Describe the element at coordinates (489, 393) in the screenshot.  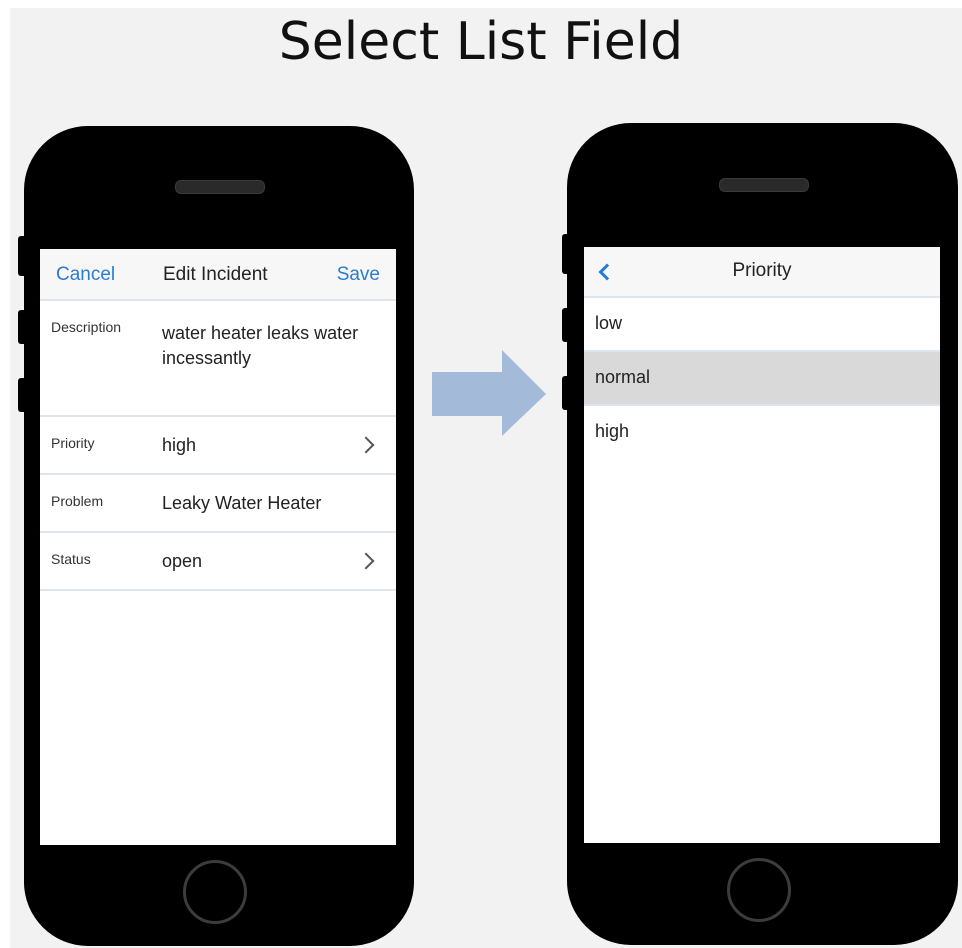
I see `arrow-right-icon` at that location.